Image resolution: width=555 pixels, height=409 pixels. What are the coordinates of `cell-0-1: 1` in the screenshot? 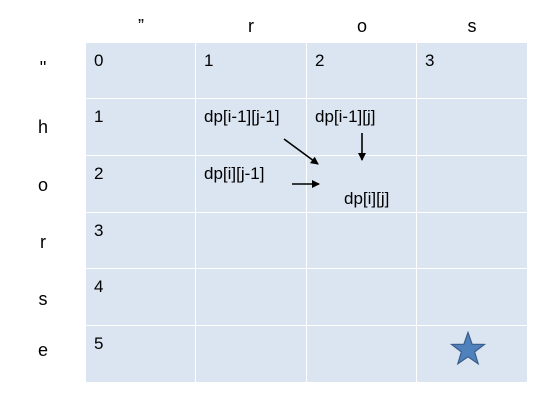 It's located at (251, 71).